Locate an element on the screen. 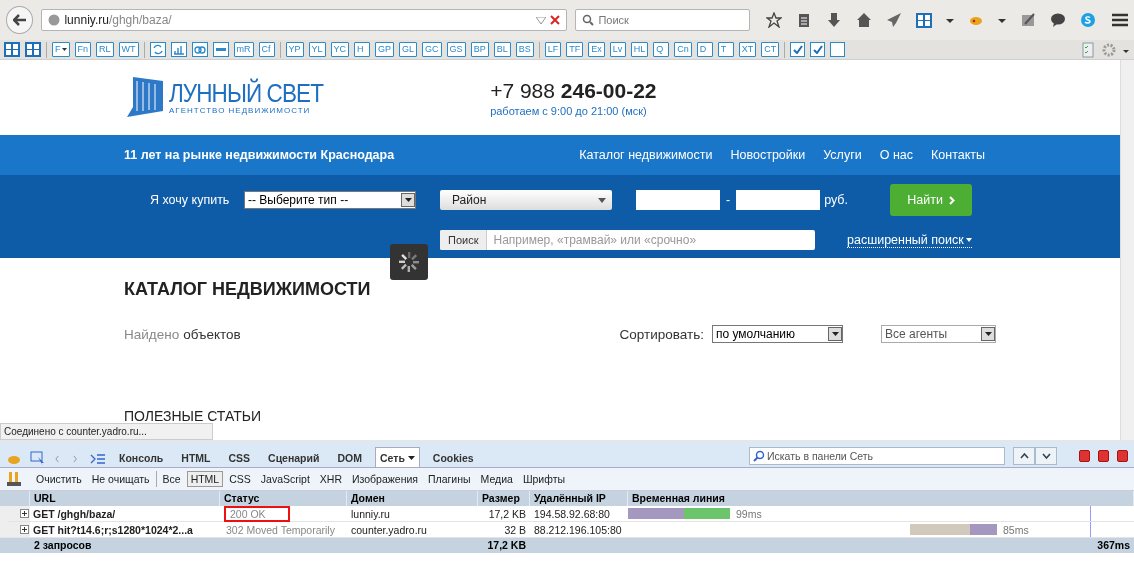 This screenshot has height=562, width=1134. toolbar-button: Ex is located at coordinates (596, 49).